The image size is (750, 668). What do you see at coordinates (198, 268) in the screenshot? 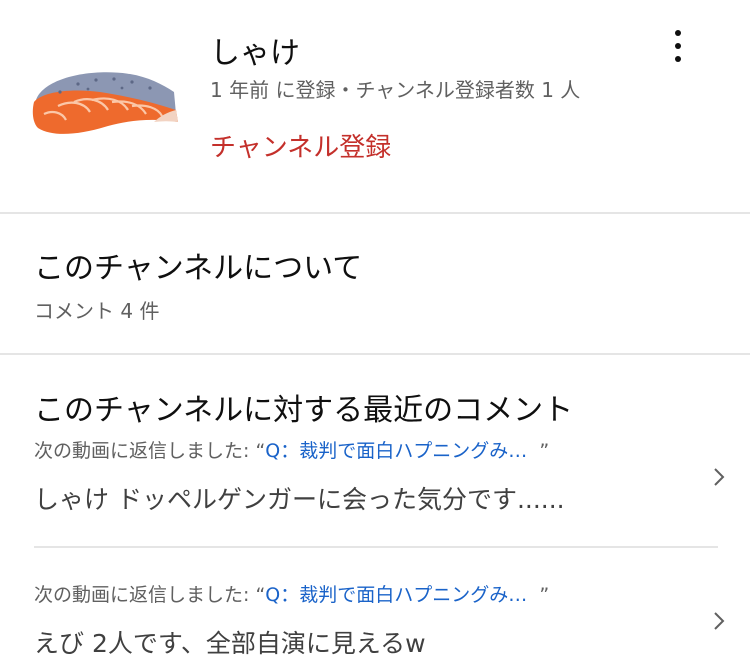
I see `about-title: このチャンネルについて` at bounding box center [198, 268].